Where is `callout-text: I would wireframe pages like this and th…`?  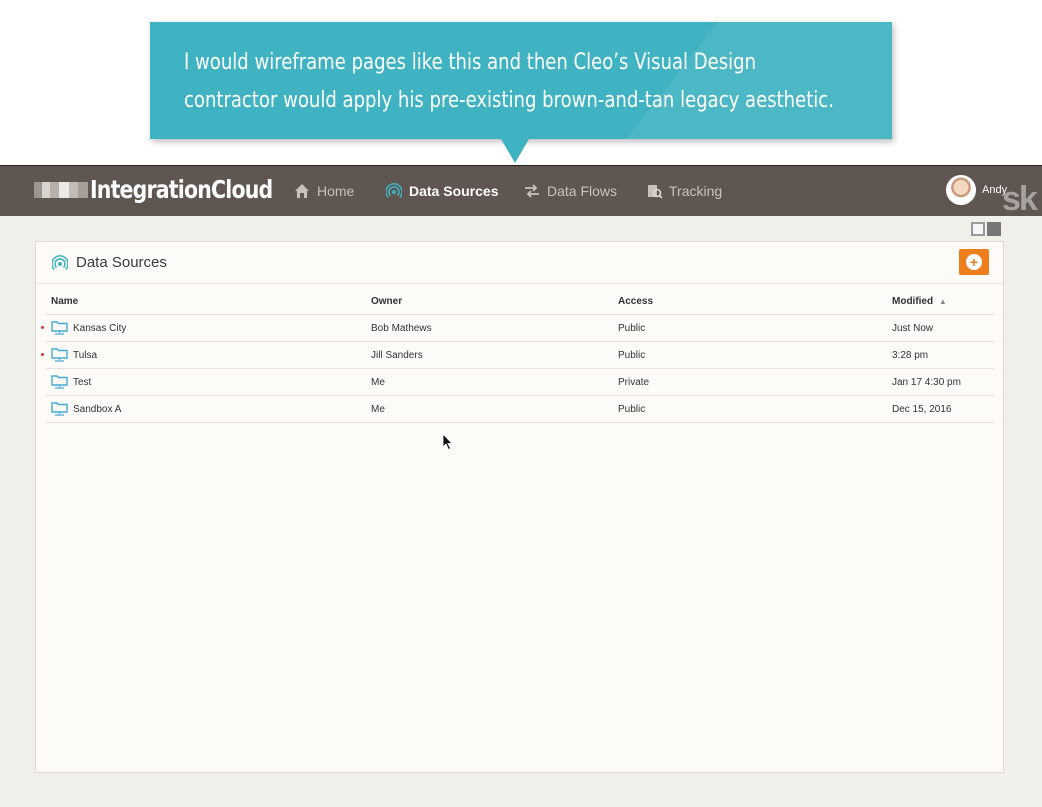 callout-text: I would wireframe pages like this and th… is located at coordinates (509, 82).